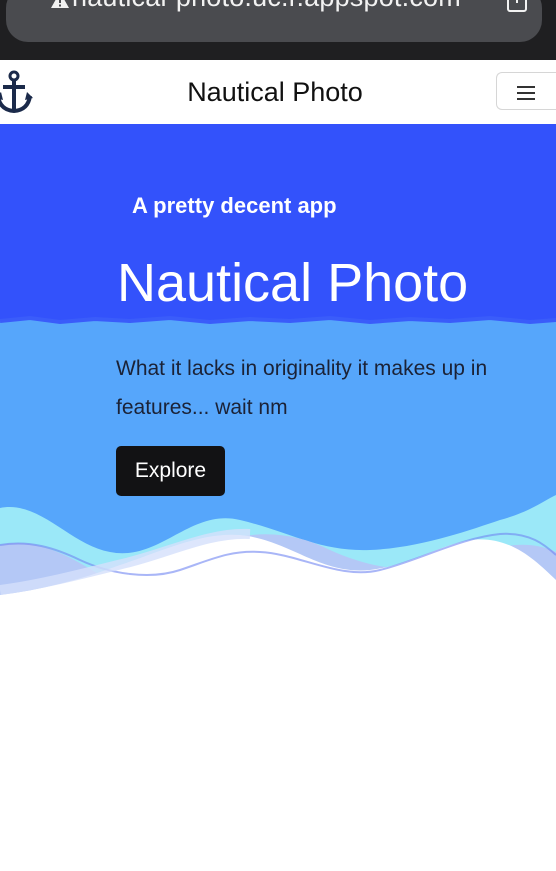  Describe the element at coordinates (278, 557) in the screenshot. I see `hero-waves` at that location.